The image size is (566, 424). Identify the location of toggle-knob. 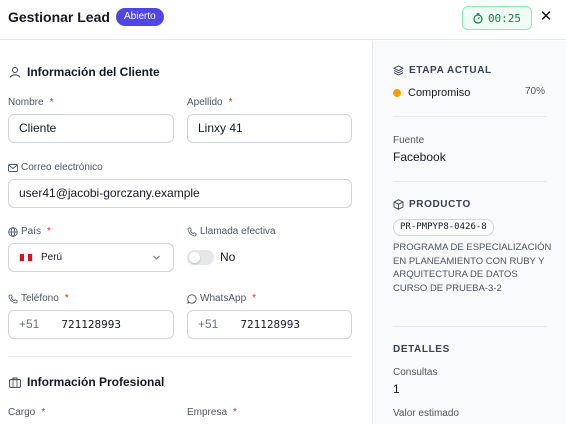
(194, 257).